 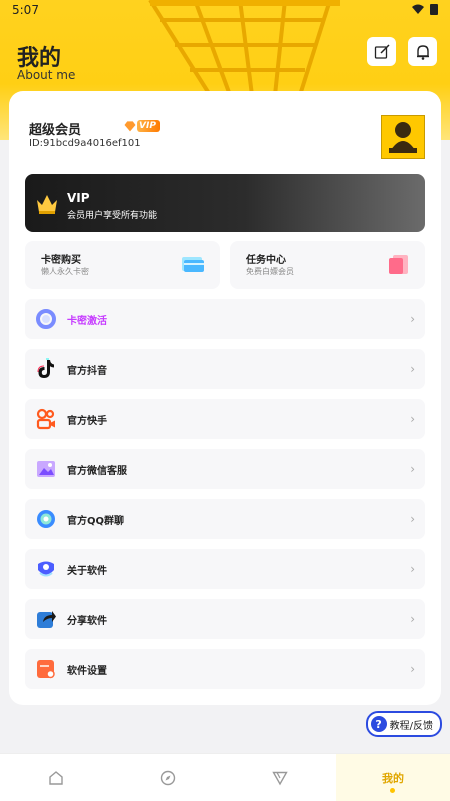 I want to click on member-name: 超级会员, so click(x=55, y=130).